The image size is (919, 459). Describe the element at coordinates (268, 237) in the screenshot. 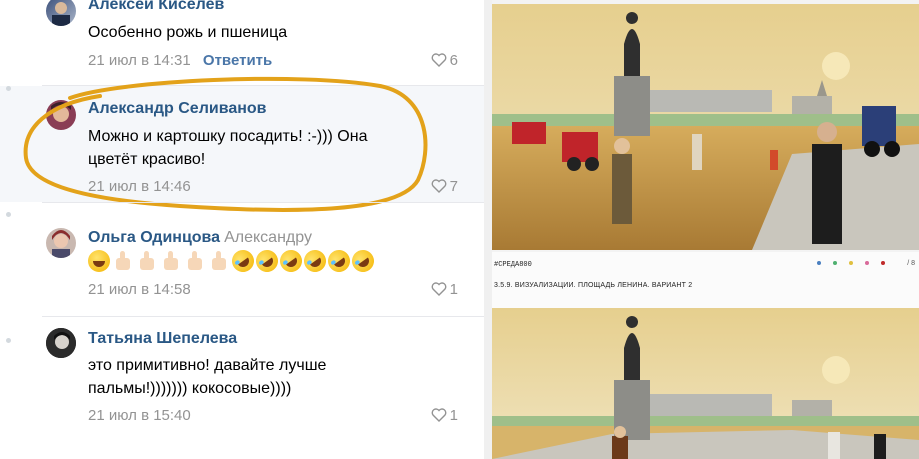

I see `reply-to-link: Александру` at that location.